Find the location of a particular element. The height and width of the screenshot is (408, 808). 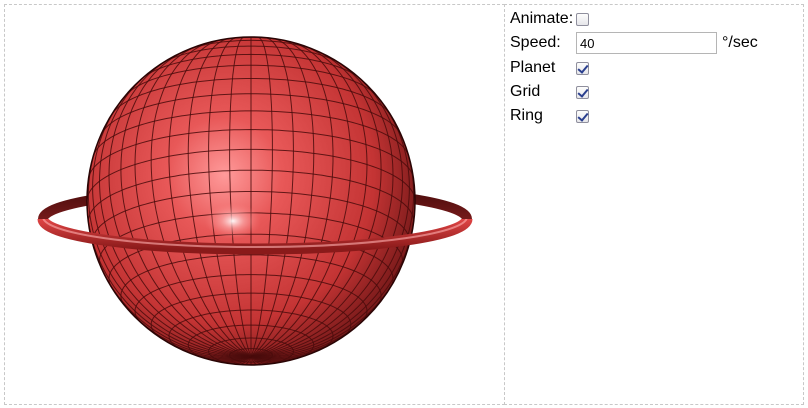

grid-checkbox is located at coordinates (582, 92).